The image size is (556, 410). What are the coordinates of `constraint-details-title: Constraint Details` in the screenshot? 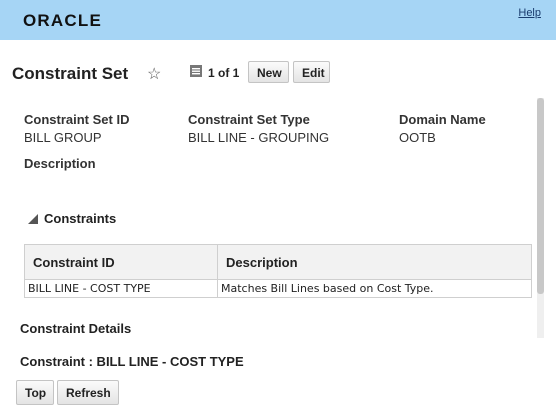 It's located at (76, 328).